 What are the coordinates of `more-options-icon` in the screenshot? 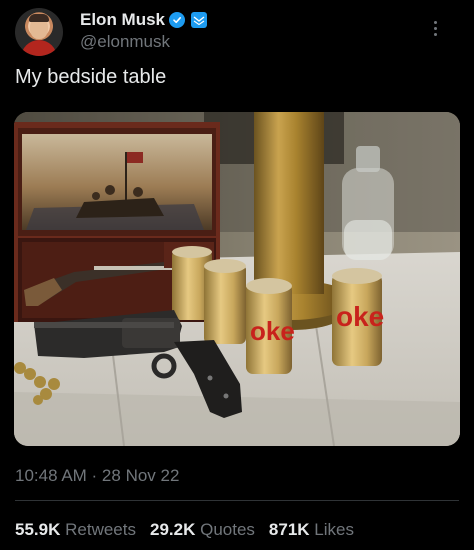 It's located at (435, 28).